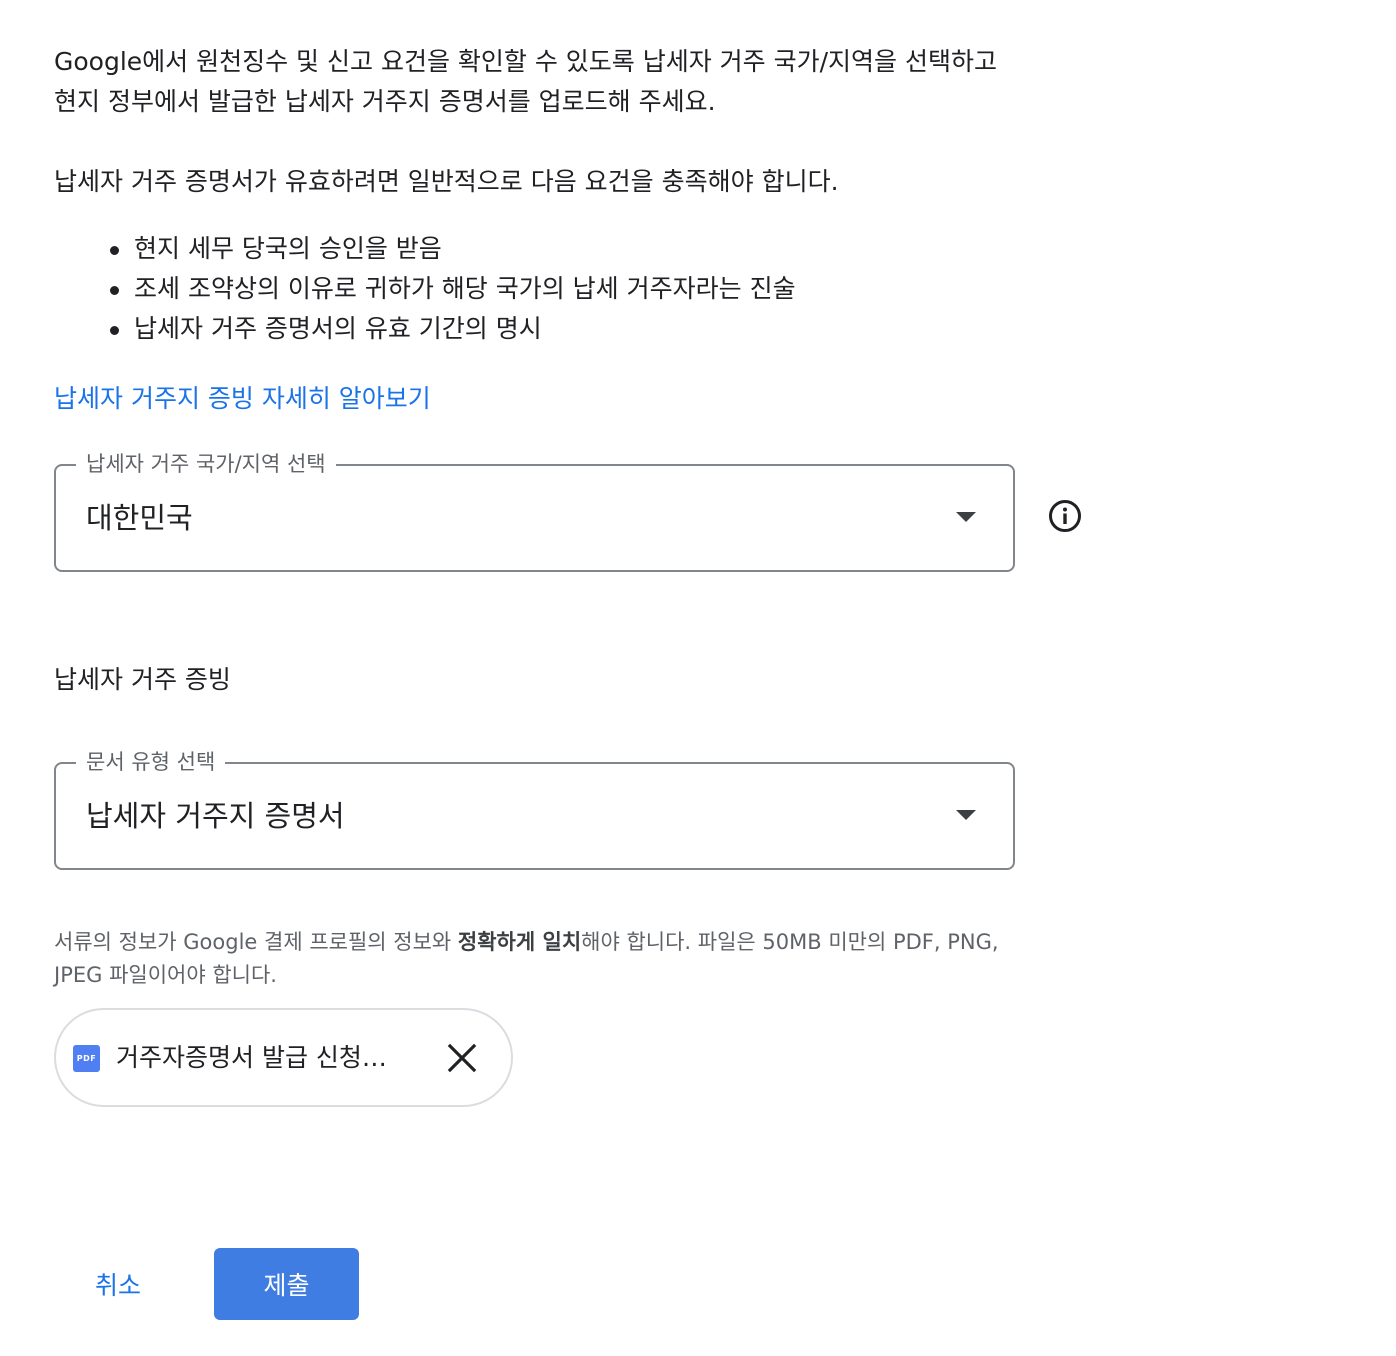  What do you see at coordinates (118, 1284) in the screenshot?
I see `cancel-button: 취소` at bounding box center [118, 1284].